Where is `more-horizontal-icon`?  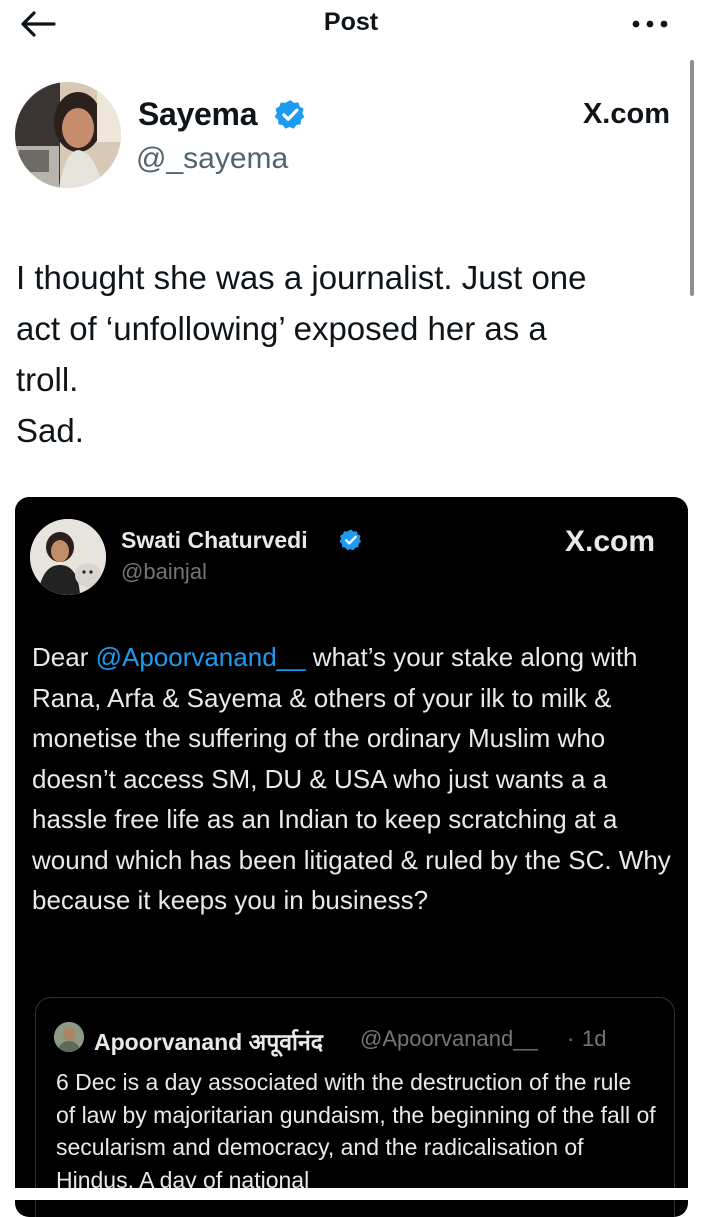
more-horizontal-icon is located at coordinates (650, 24).